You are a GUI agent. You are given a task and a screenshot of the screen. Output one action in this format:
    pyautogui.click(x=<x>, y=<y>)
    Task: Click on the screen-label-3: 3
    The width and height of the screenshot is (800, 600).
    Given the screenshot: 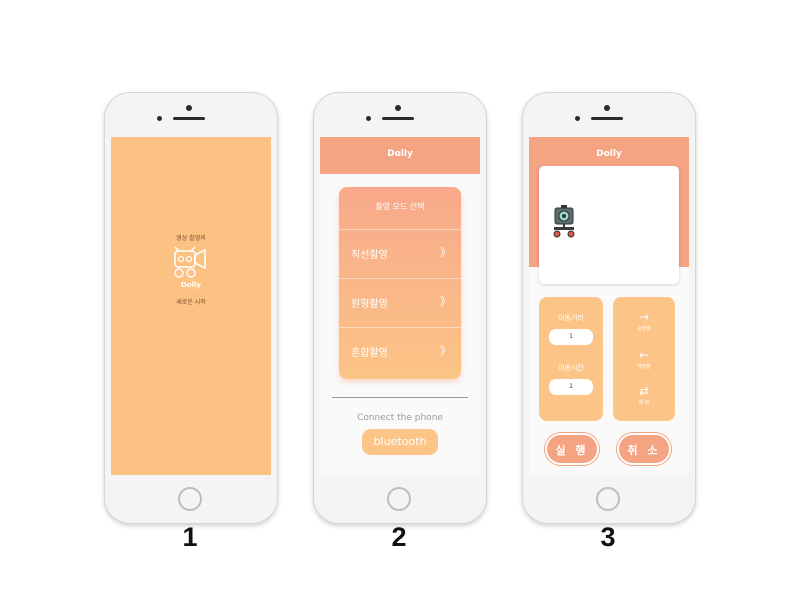 What is the action you would take?
    pyautogui.click(x=608, y=537)
    